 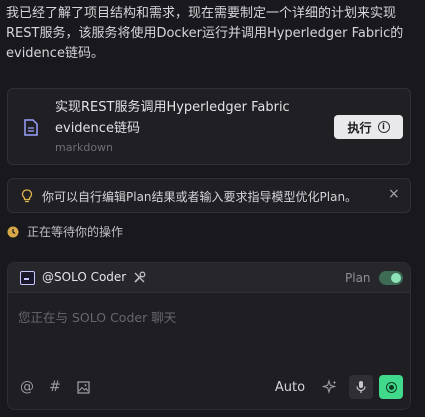 What do you see at coordinates (391, 278) in the screenshot?
I see `plan-toggle` at bounding box center [391, 278].